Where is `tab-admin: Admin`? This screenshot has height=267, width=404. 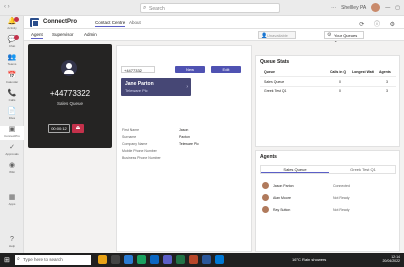
tab-admin: Admin is located at coordinates (90, 34).